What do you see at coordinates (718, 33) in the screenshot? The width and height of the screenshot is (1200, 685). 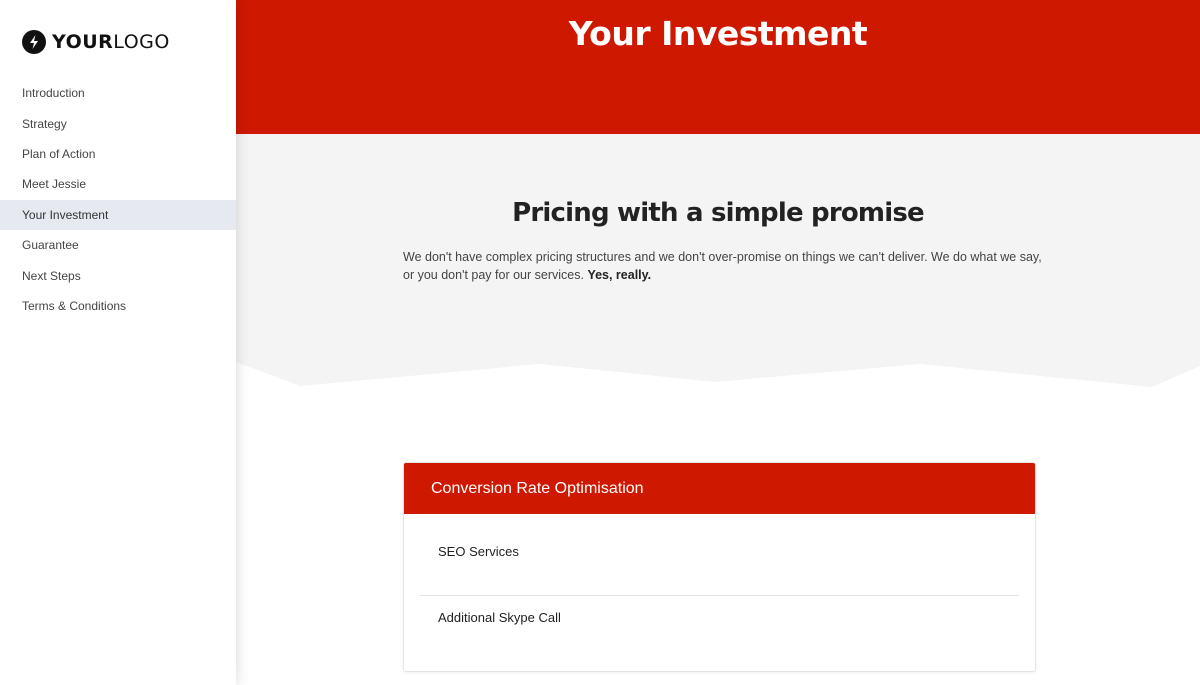 I see `page-title: Your Investment` at bounding box center [718, 33].